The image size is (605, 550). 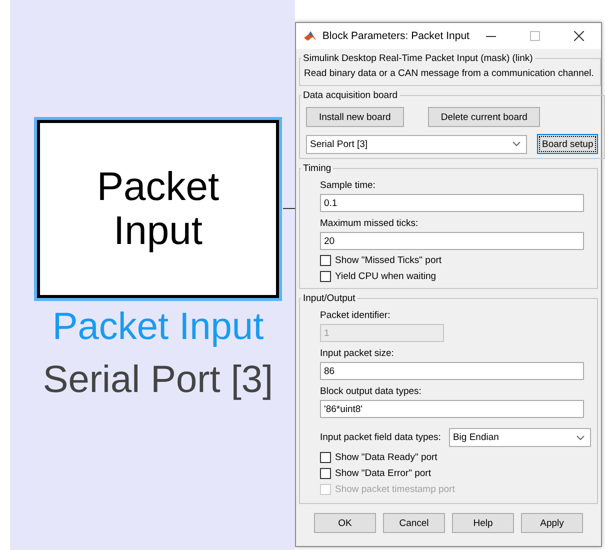 What do you see at coordinates (519, 437) in the screenshot?
I see `data-type-dropdown: Big Endian` at bounding box center [519, 437].